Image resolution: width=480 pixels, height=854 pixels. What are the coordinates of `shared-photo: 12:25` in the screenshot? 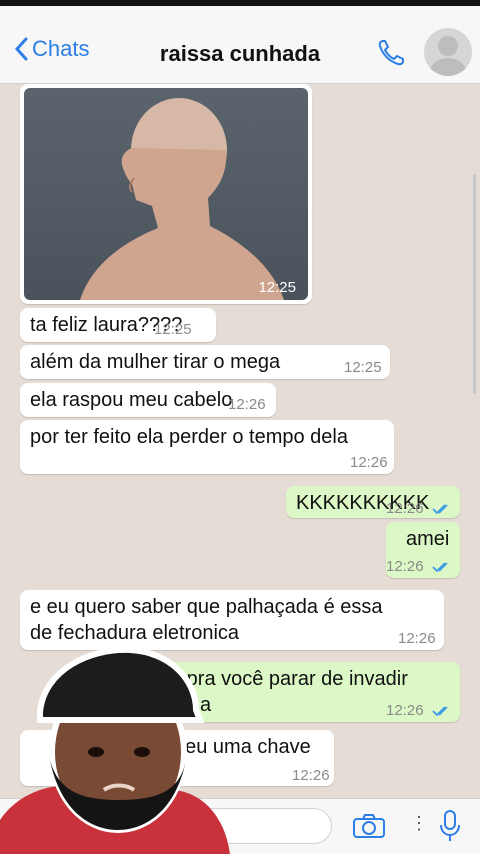 It's located at (166, 194).